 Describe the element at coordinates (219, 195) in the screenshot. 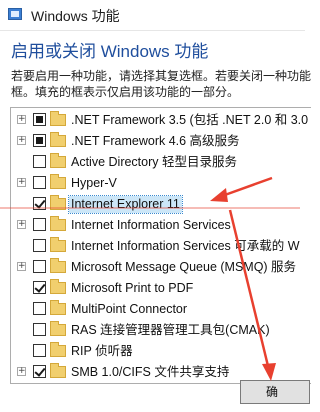

I see `arrow-head-ie` at that location.